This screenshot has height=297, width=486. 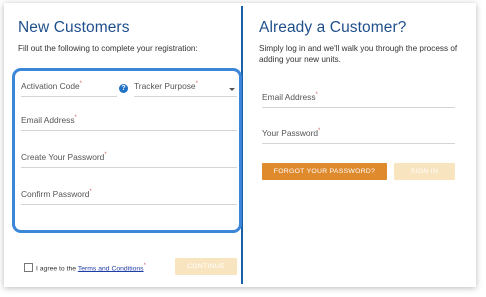 I want to click on email-label: Email Address*, so click(x=49, y=120).